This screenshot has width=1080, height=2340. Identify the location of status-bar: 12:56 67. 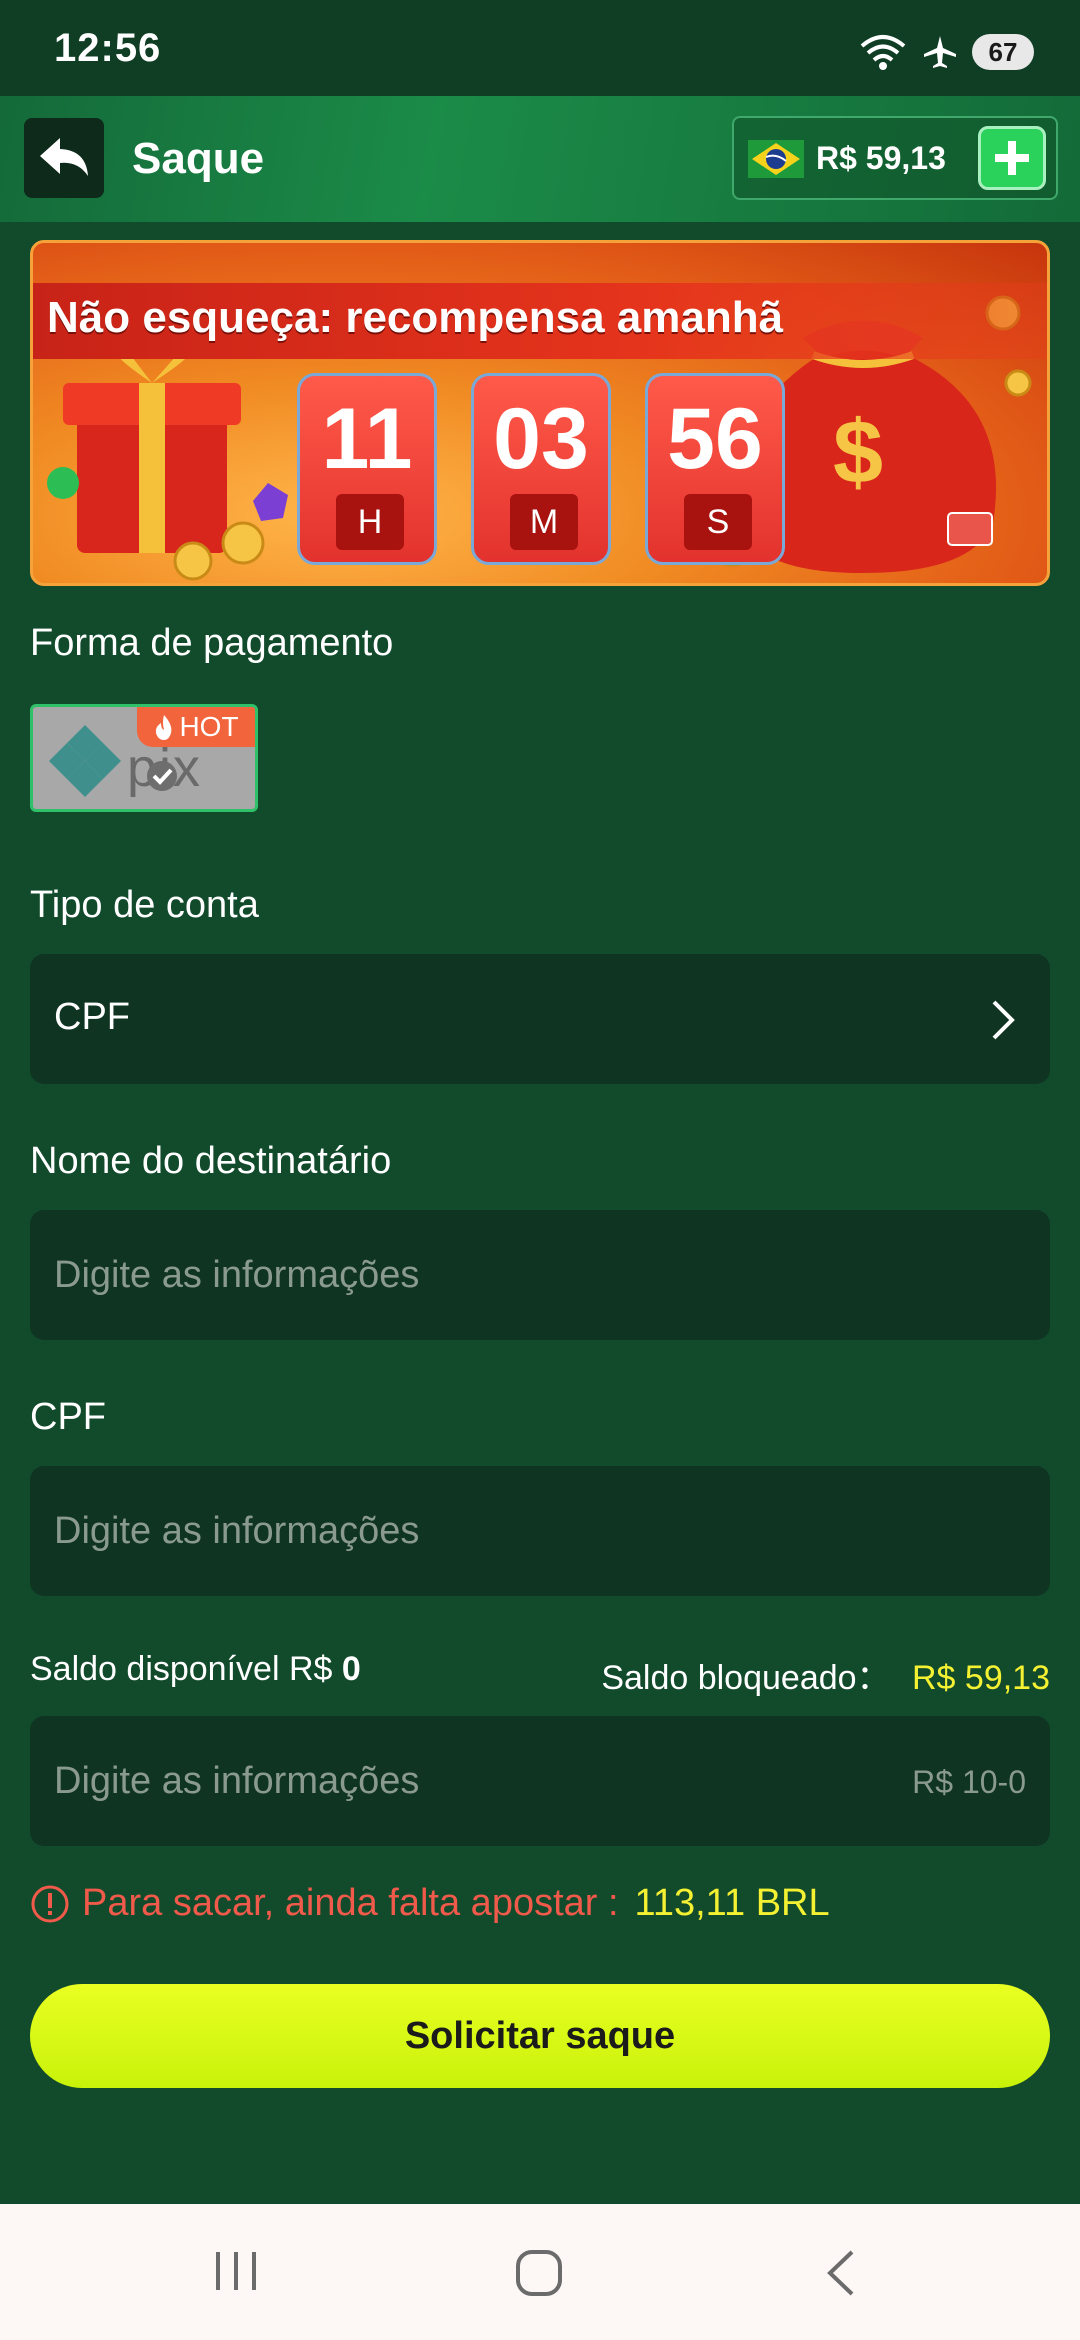
(540, 48).